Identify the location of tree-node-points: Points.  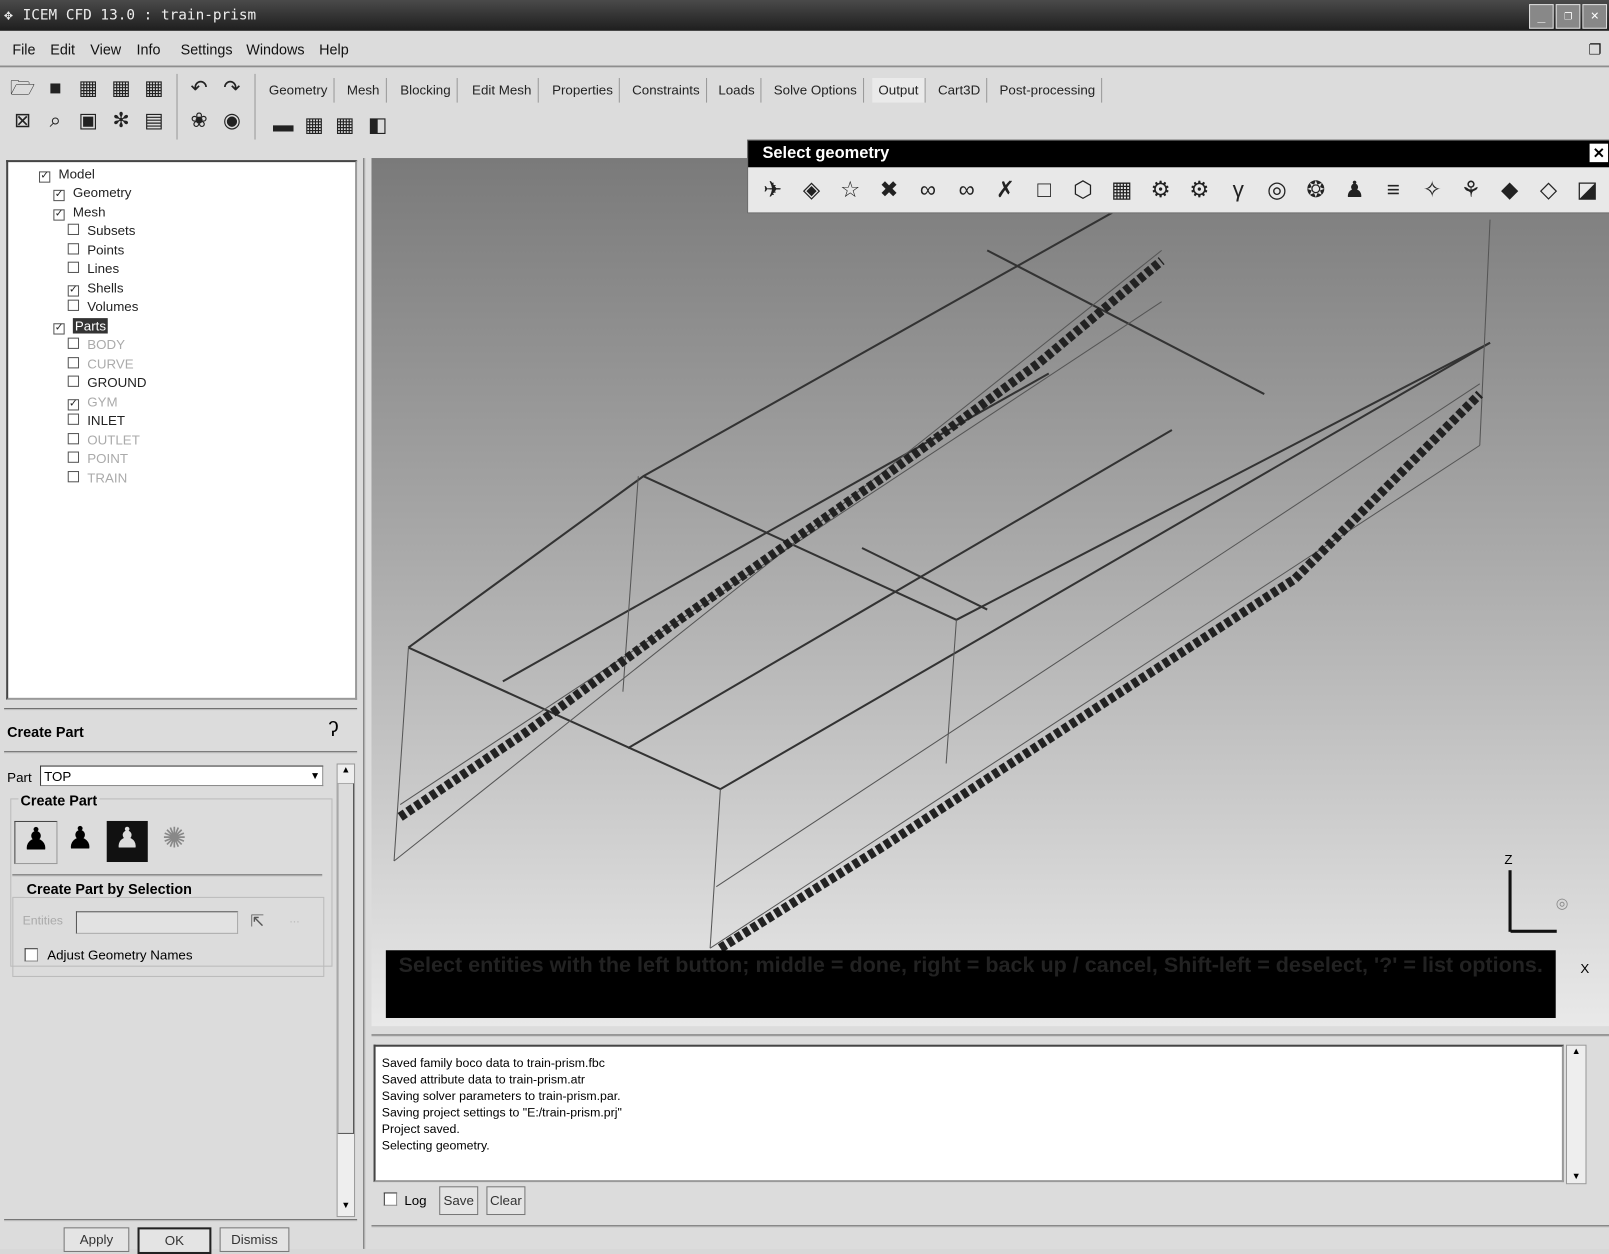
(95, 249).